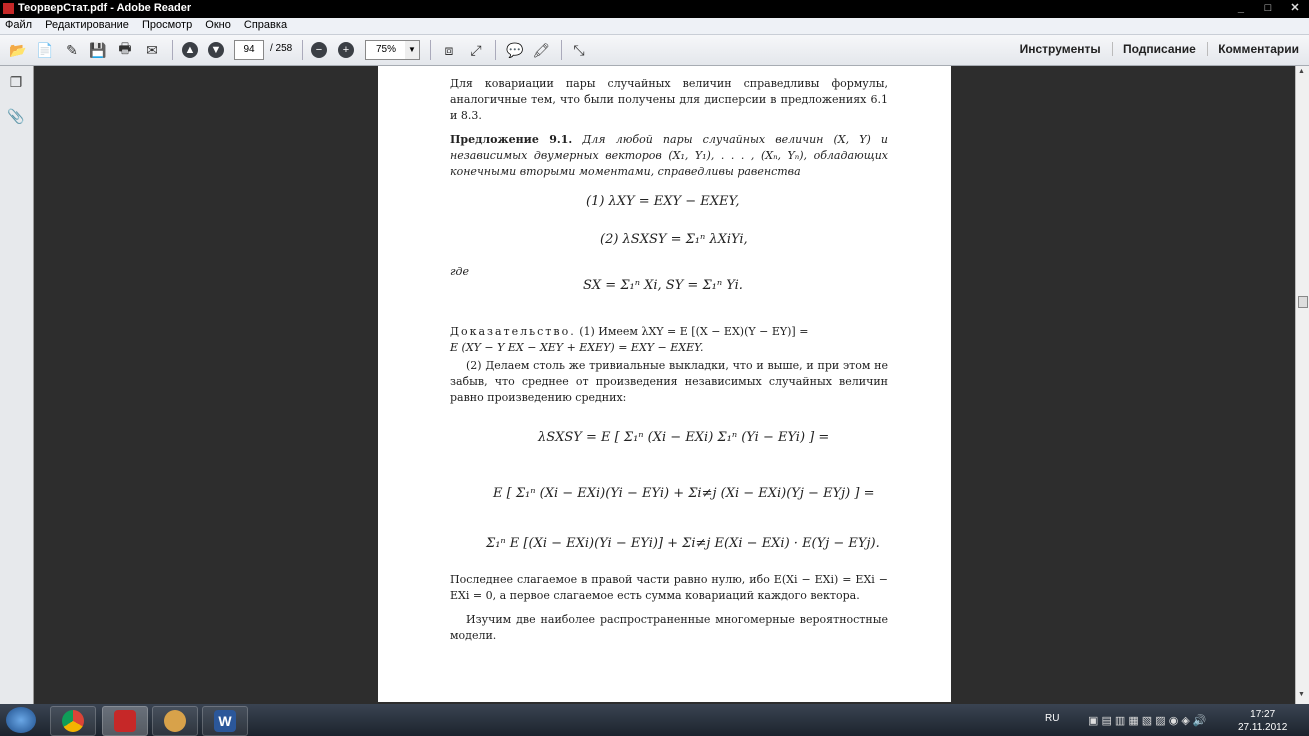 The height and width of the screenshot is (736, 1309). I want to click on attachments-icon: 📎, so click(16, 117).